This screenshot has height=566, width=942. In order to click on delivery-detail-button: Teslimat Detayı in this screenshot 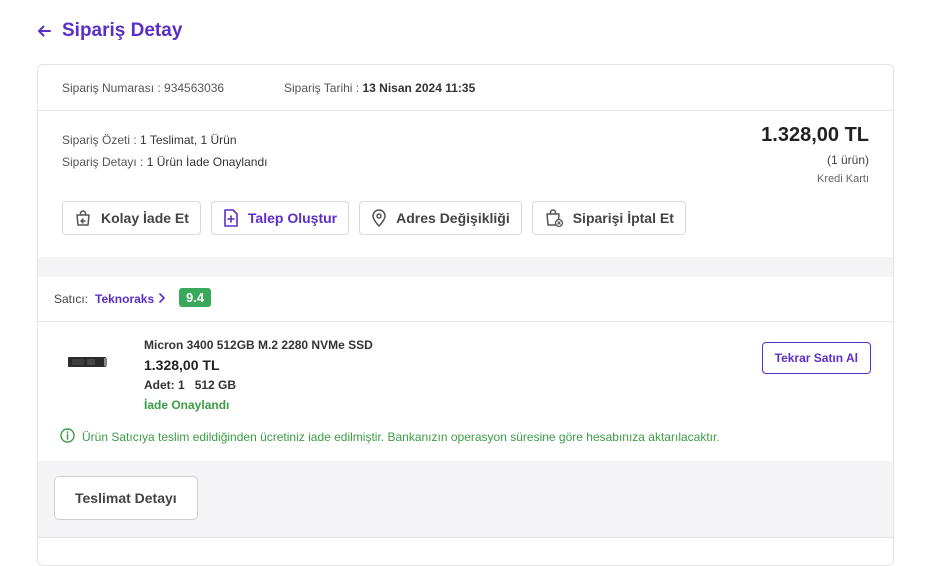, I will do `click(126, 498)`.